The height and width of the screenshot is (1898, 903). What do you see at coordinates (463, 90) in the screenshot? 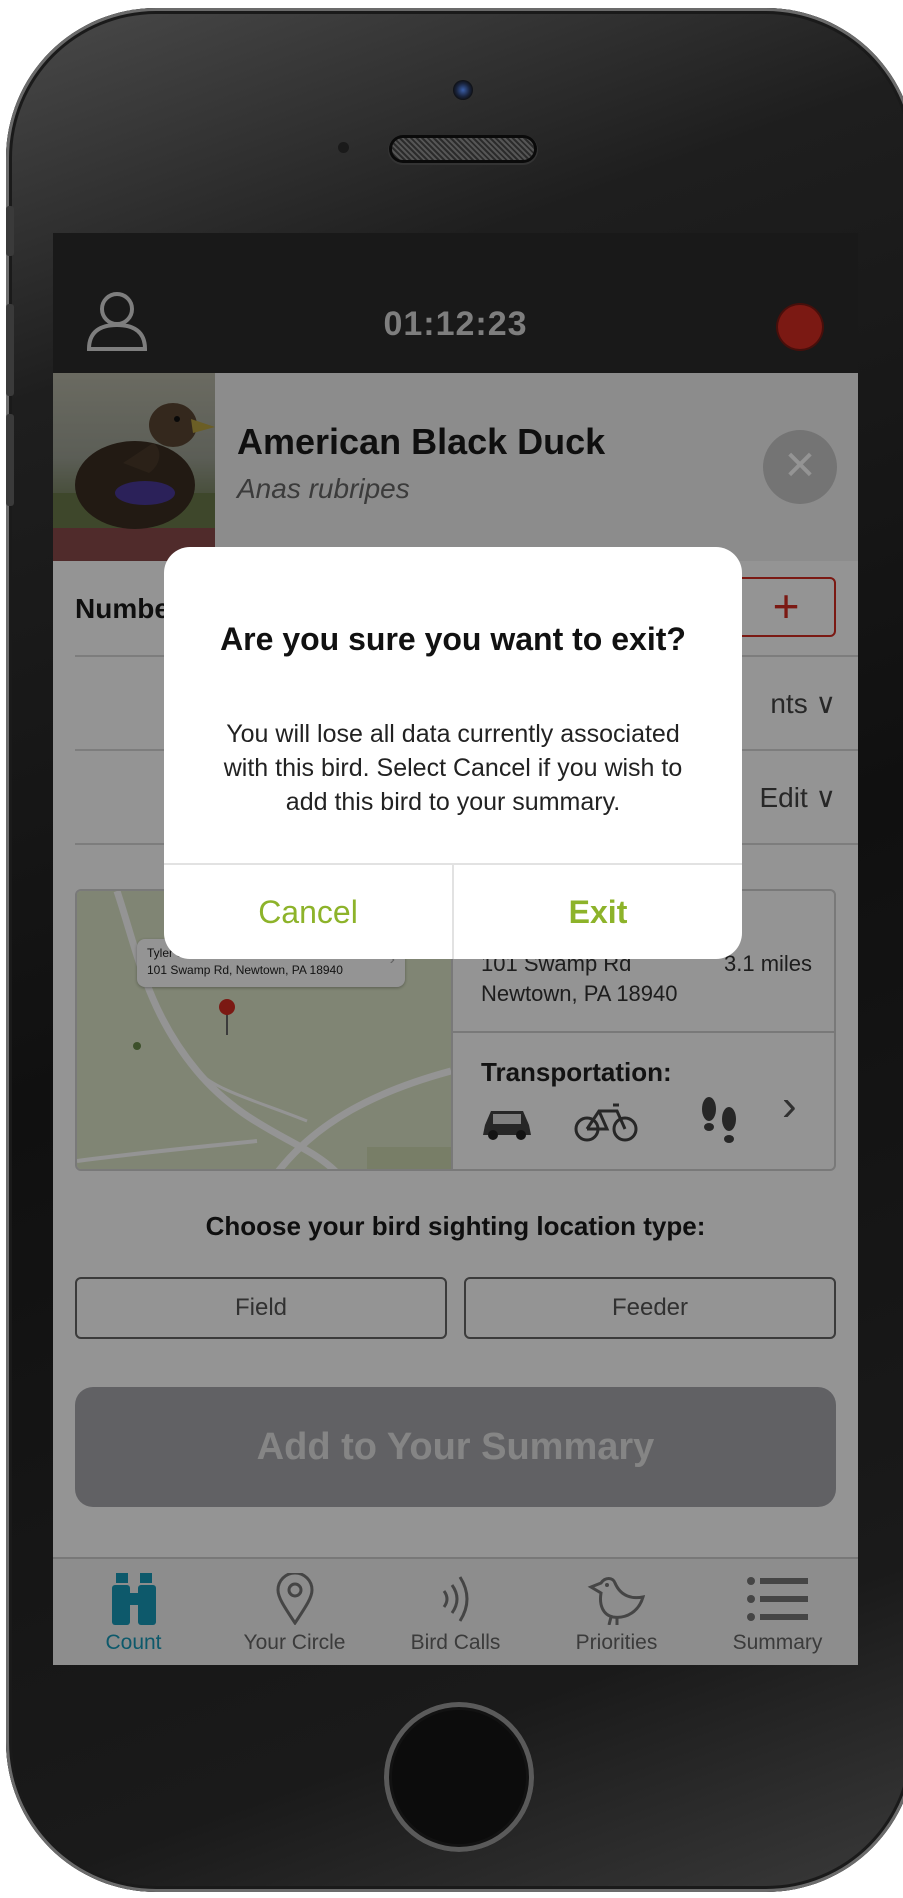
I see `front-camera` at bounding box center [463, 90].